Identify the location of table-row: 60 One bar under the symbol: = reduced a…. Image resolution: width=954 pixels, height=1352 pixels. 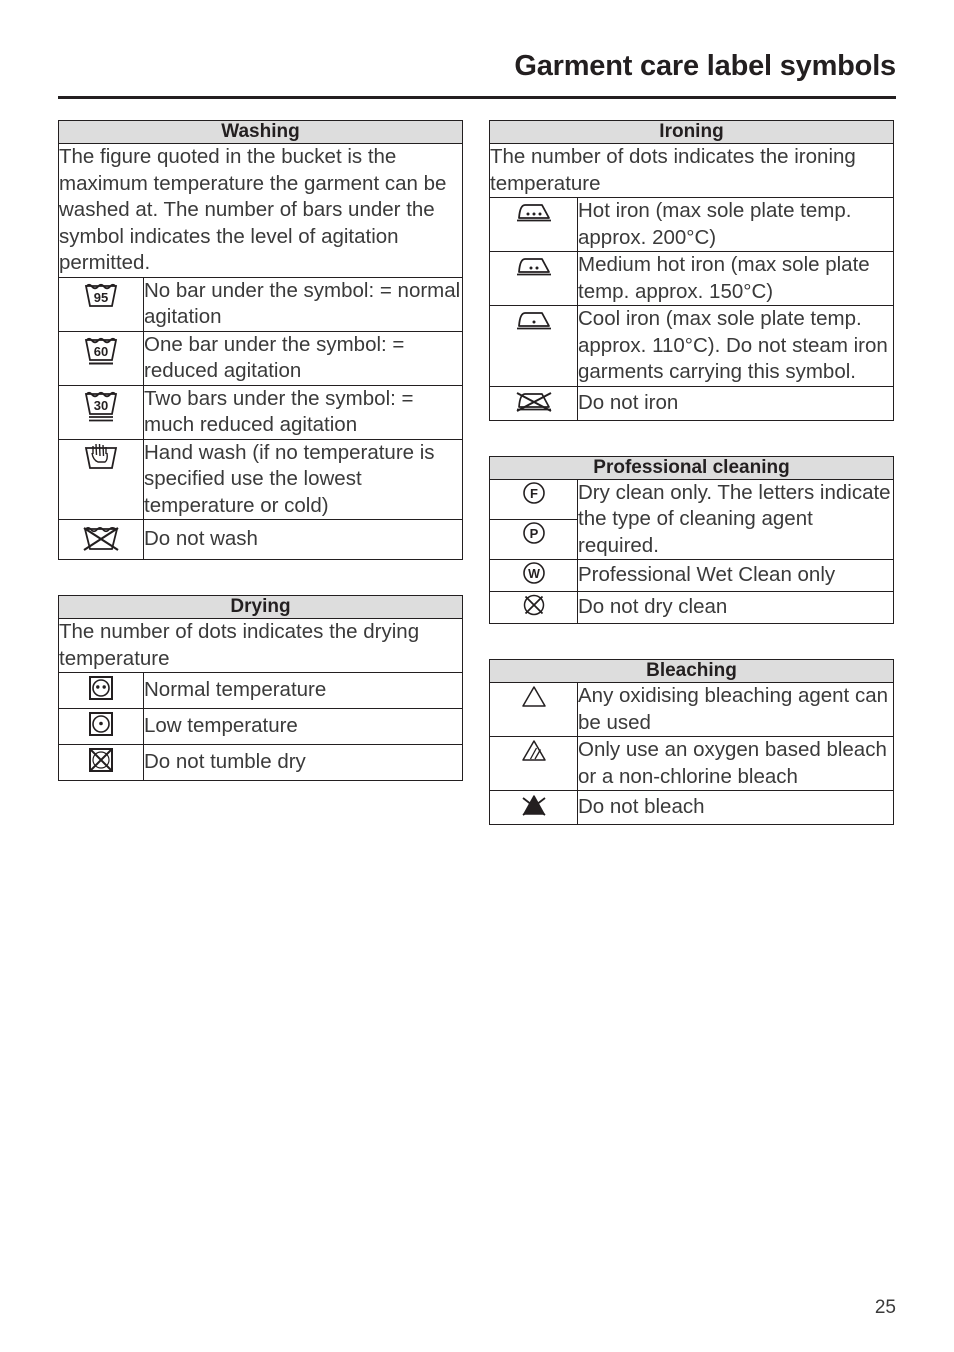
(260, 358).